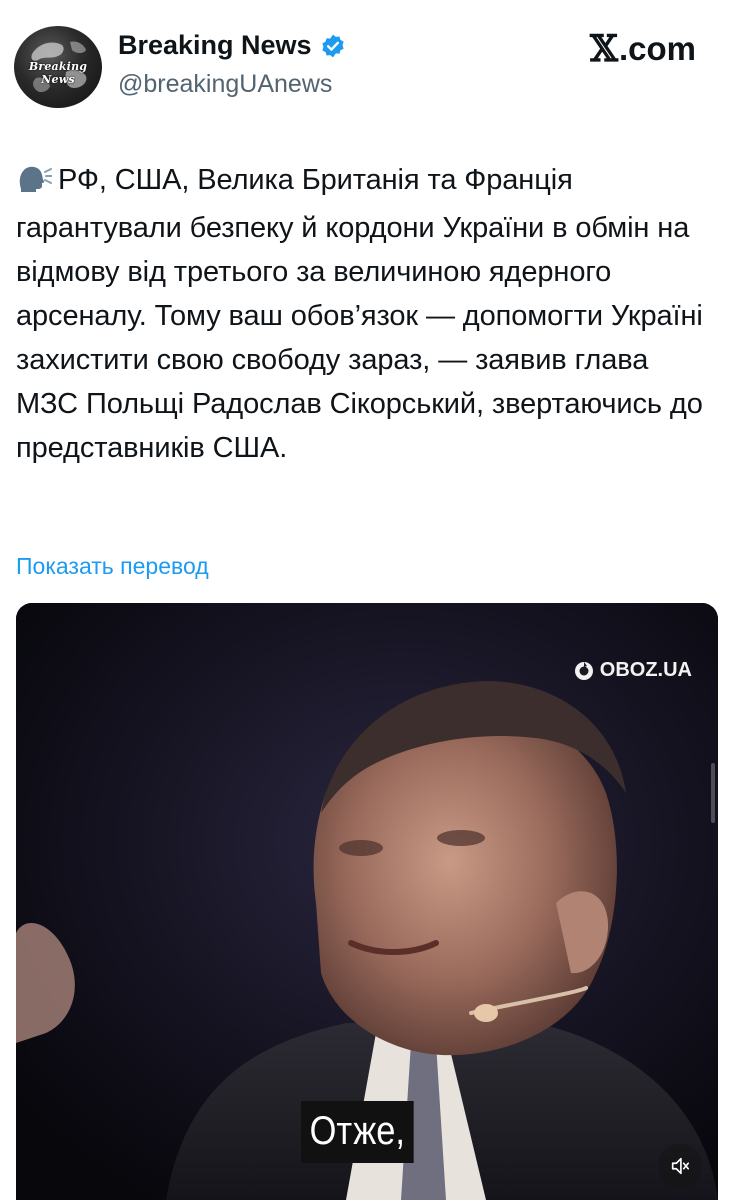  Describe the element at coordinates (713, 793) in the screenshot. I see `video-scroll-indicator` at that location.